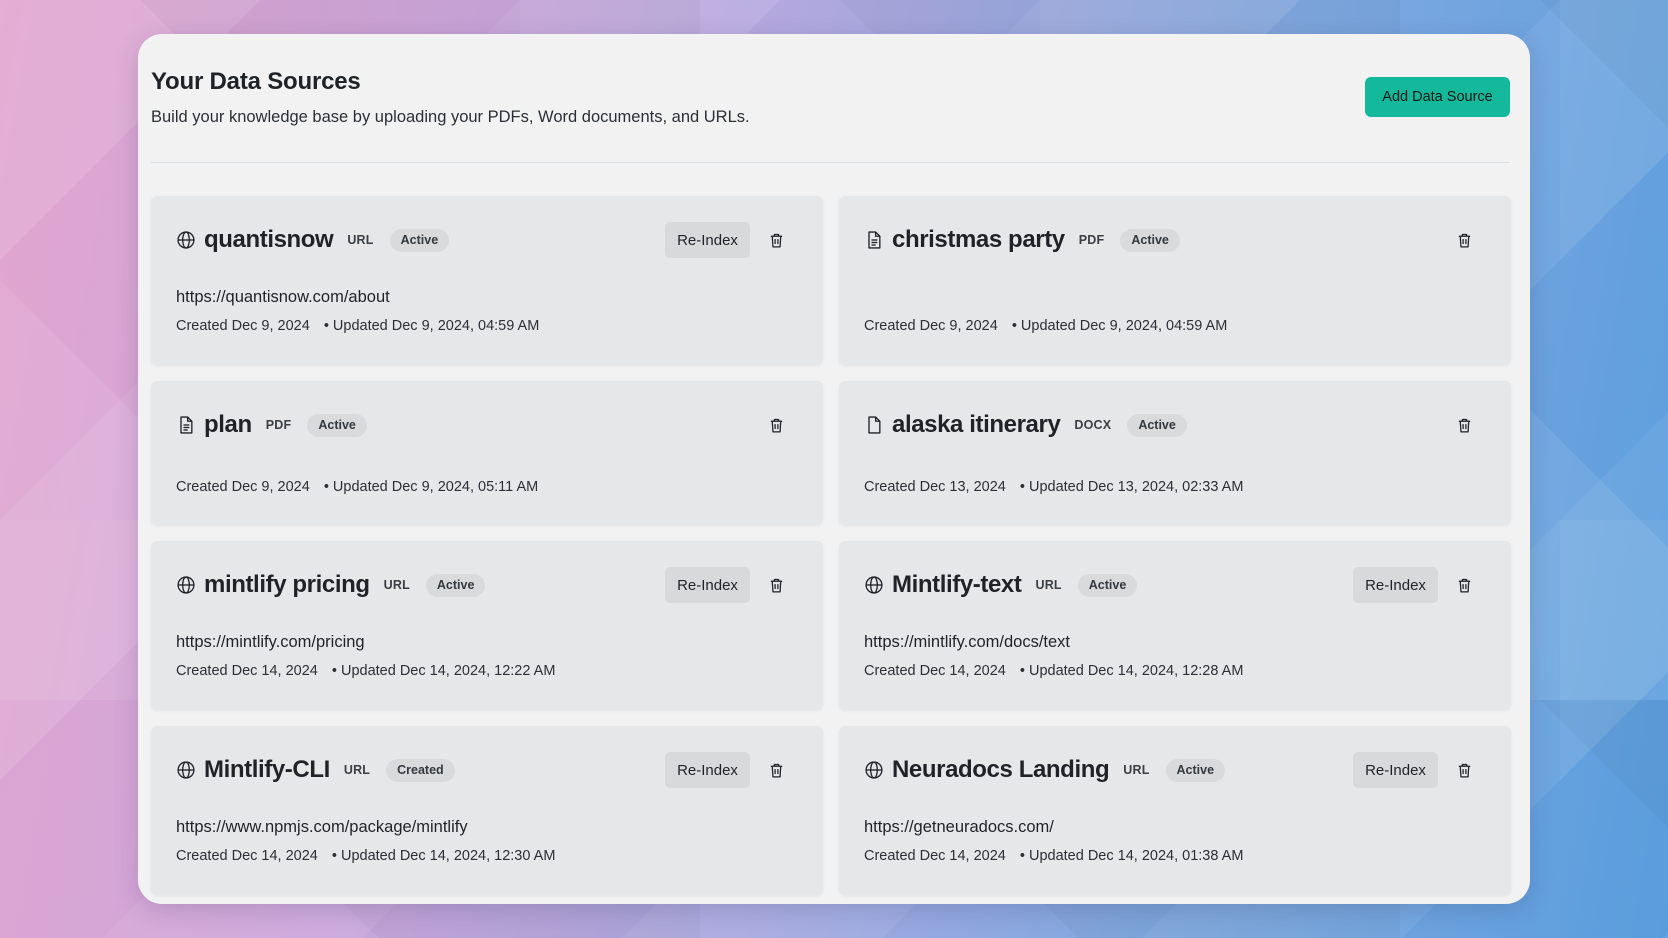 The image size is (1668, 938). I want to click on created-date: Created Dec 13, 2024, so click(935, 487).